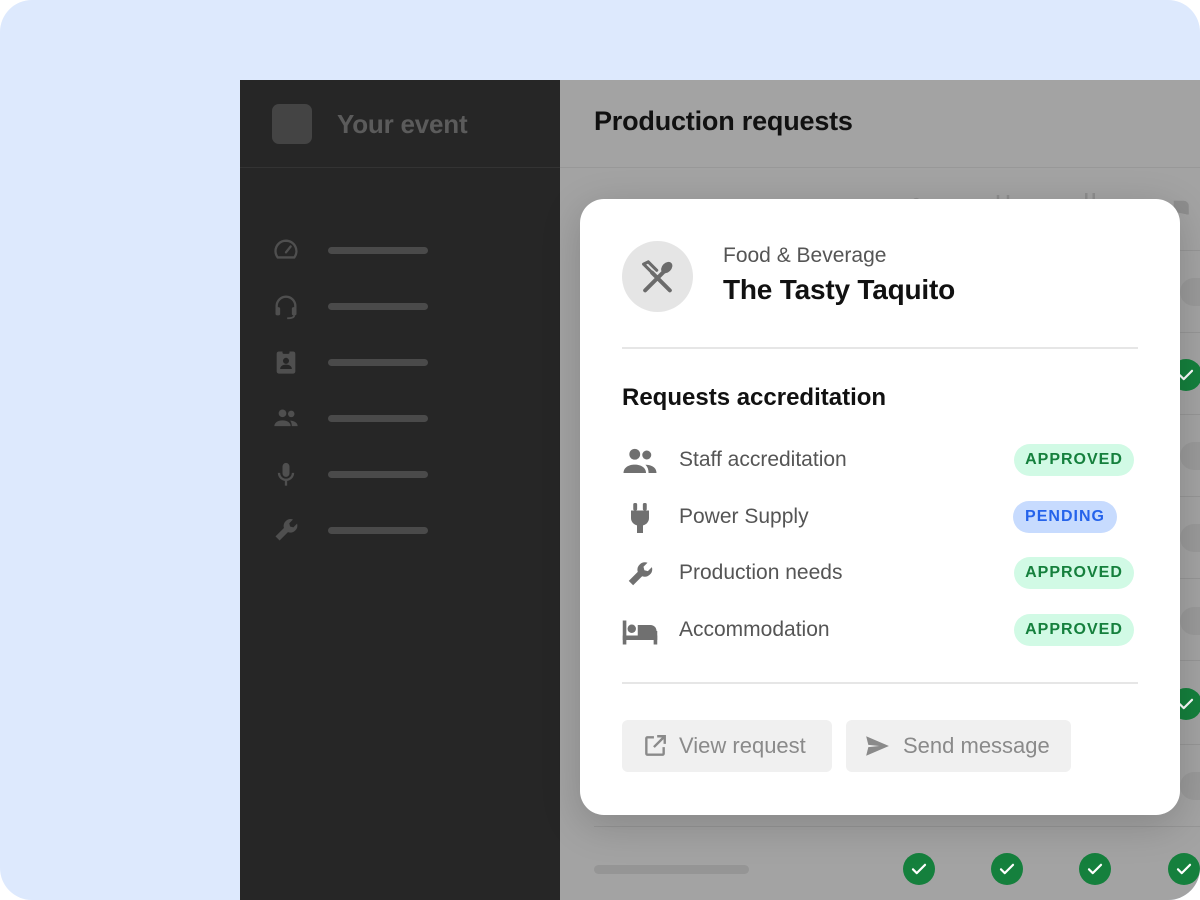  I want to click on send-icon, so click(877, 746).